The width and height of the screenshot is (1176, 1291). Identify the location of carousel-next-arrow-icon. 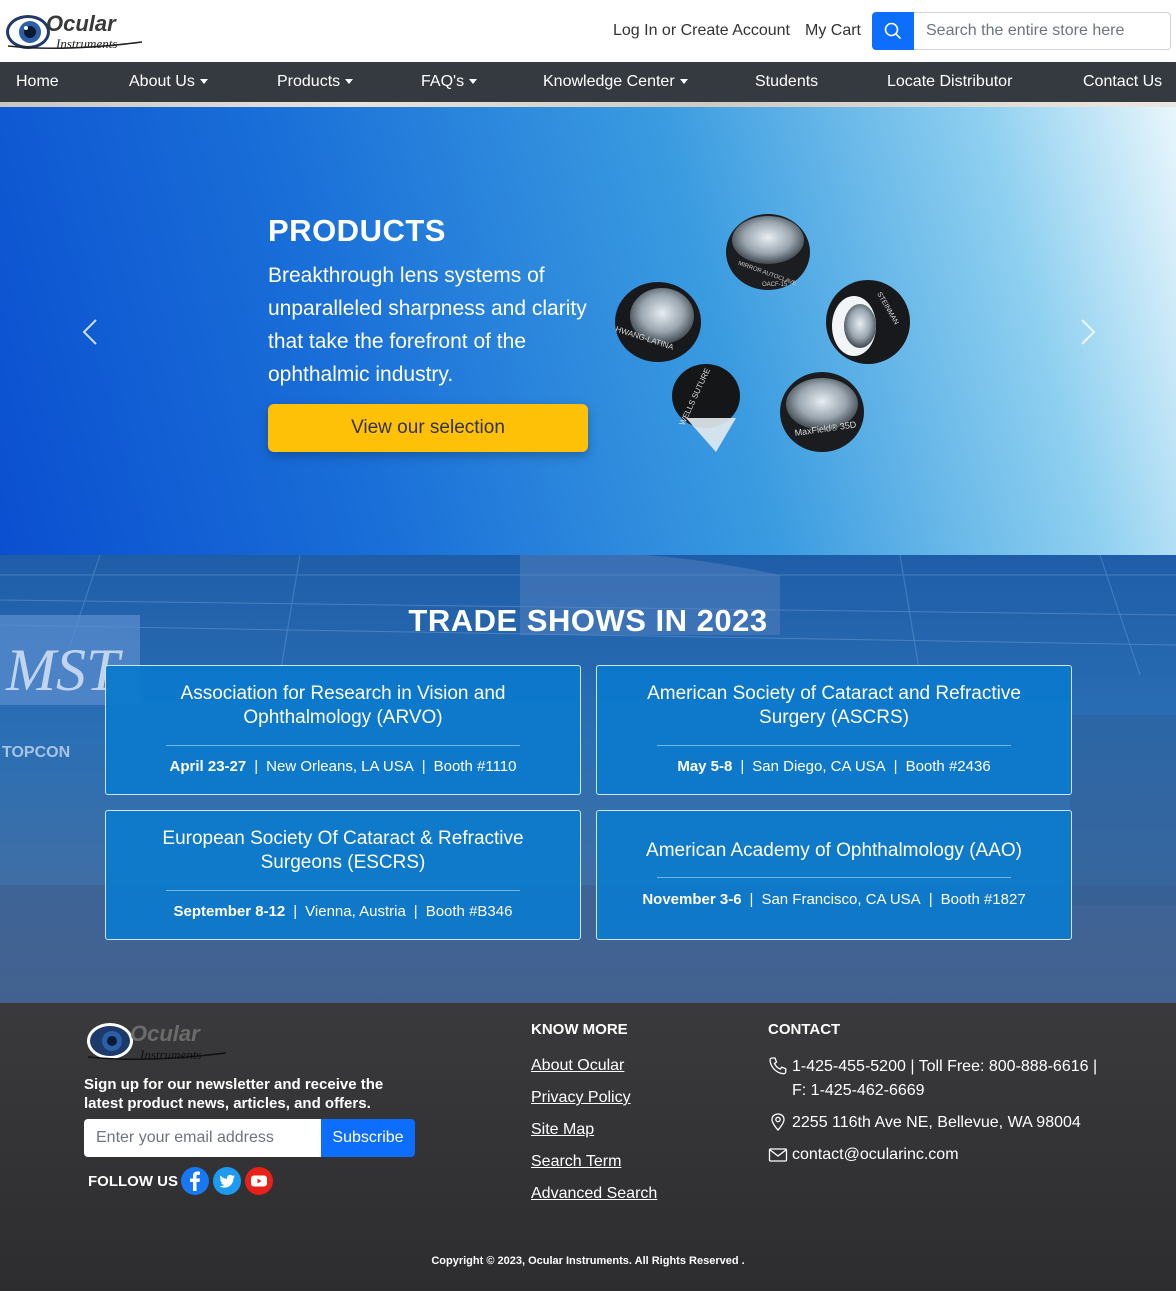
(1087, 332).